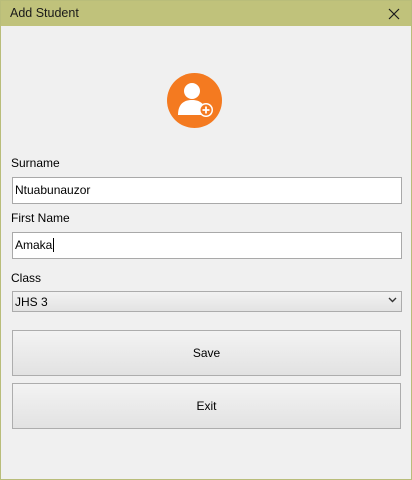  I want to click on window-title: Add Student, so click(44, 13).